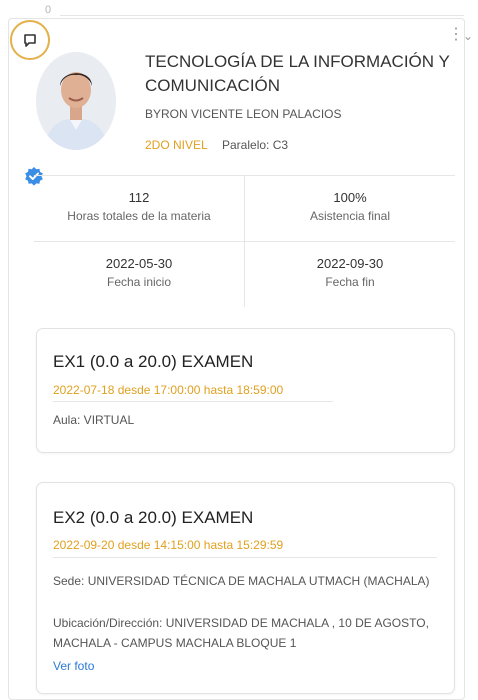 The image size is (478, 700). What do you see at coordinates (262, 15) in the screenshot?
I see `top-divider` at bounding box center [262, 15].